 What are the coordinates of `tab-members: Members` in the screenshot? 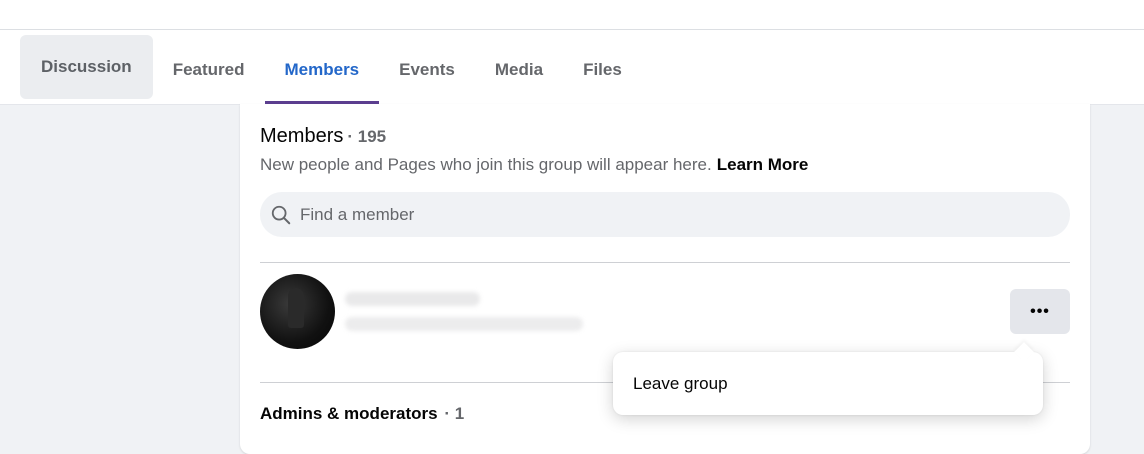 It's located at (322, 70).